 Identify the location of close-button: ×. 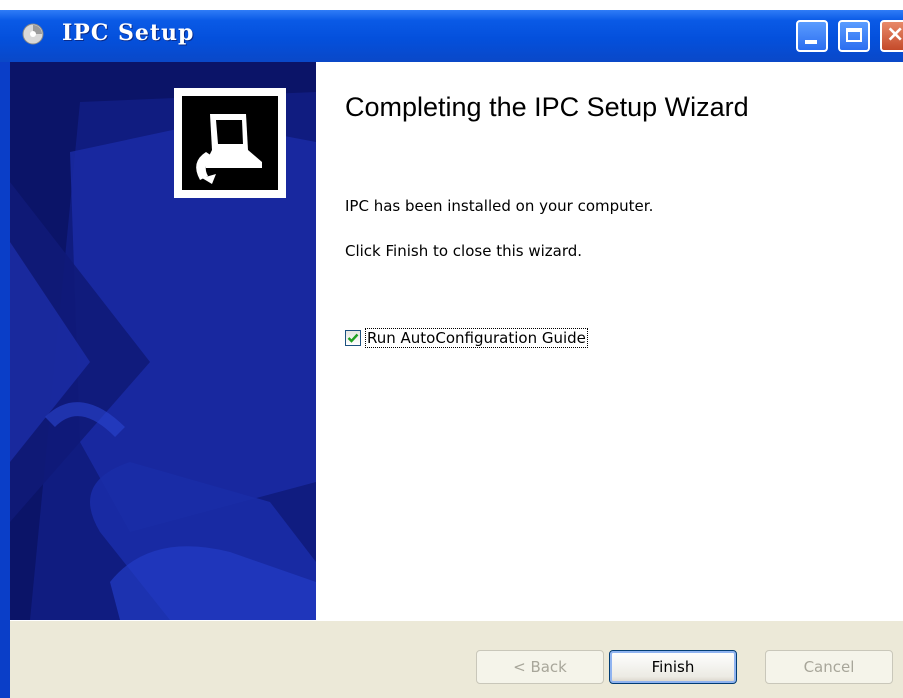
(891, 36).